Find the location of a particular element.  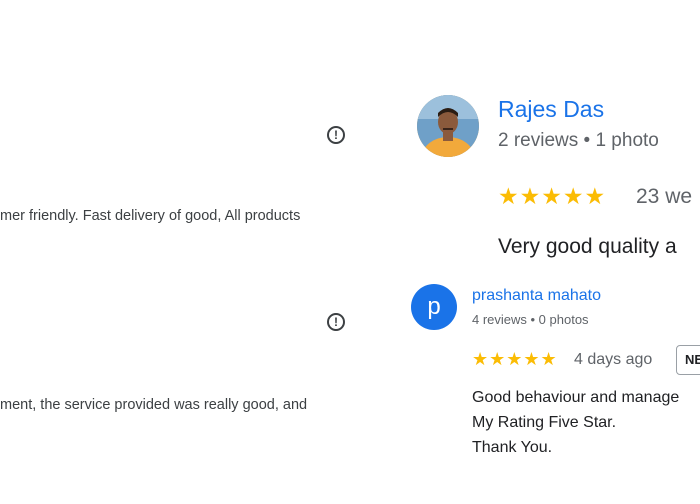

avatar: p is located at coordinates (434, 307).